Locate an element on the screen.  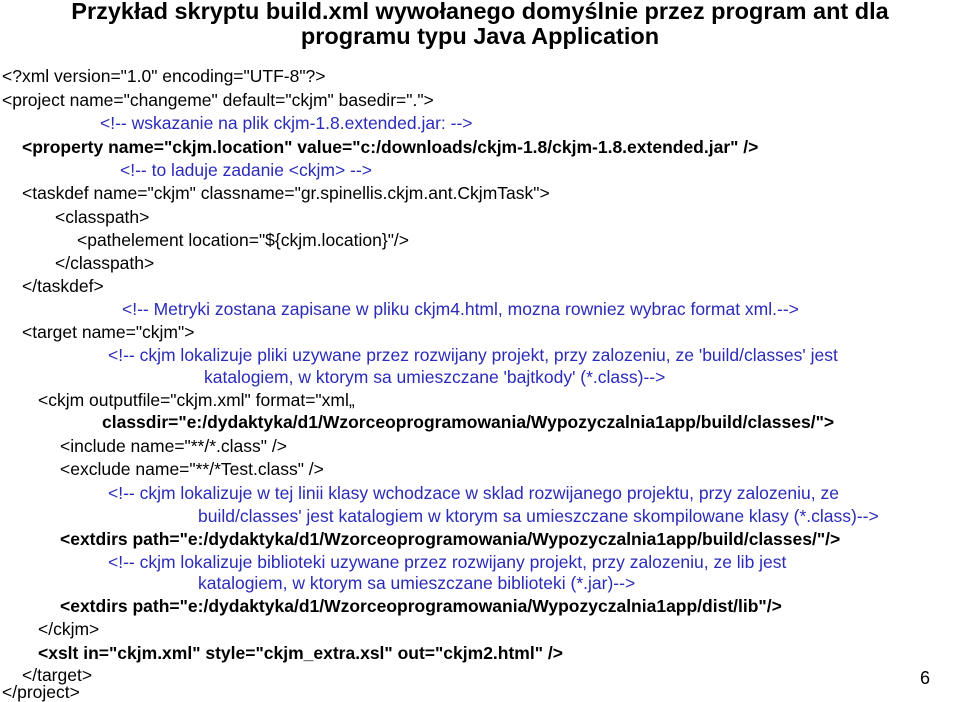
slide-title-line-2: programu typu Java Application is located at coordinates (480, 36).